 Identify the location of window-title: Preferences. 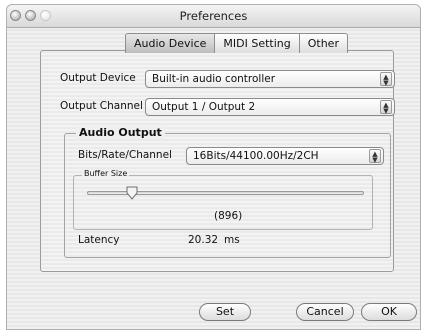
(213, 16).